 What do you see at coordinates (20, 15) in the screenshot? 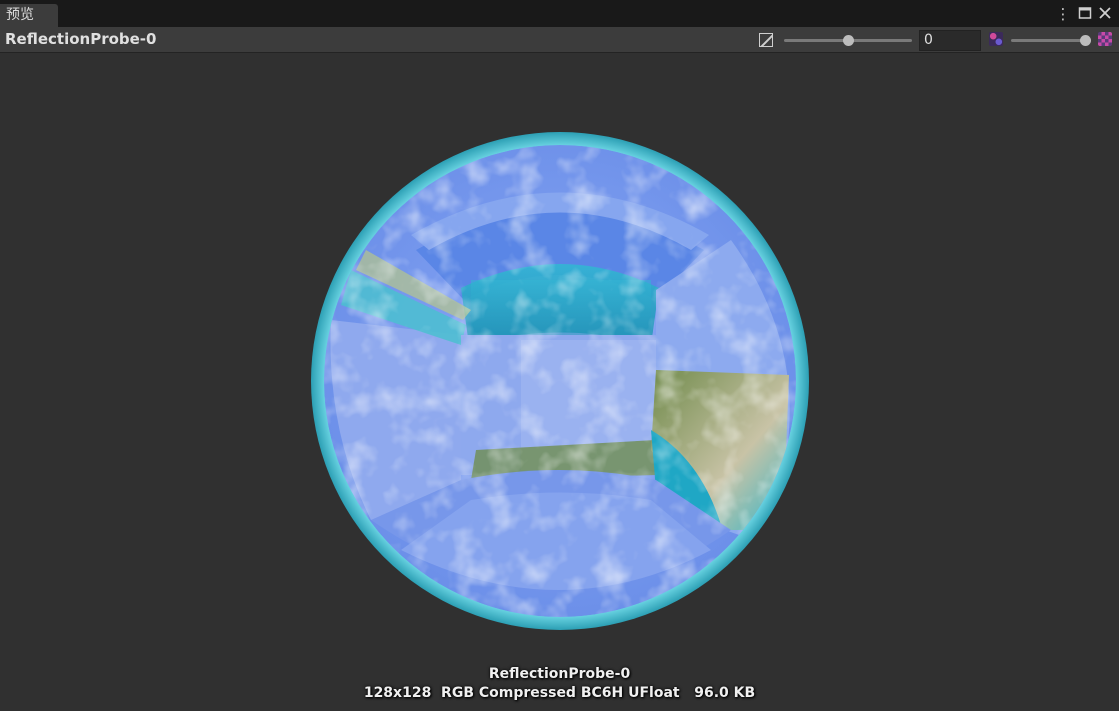
I see `tab-label: 预览` at bounding box center [20, 15].